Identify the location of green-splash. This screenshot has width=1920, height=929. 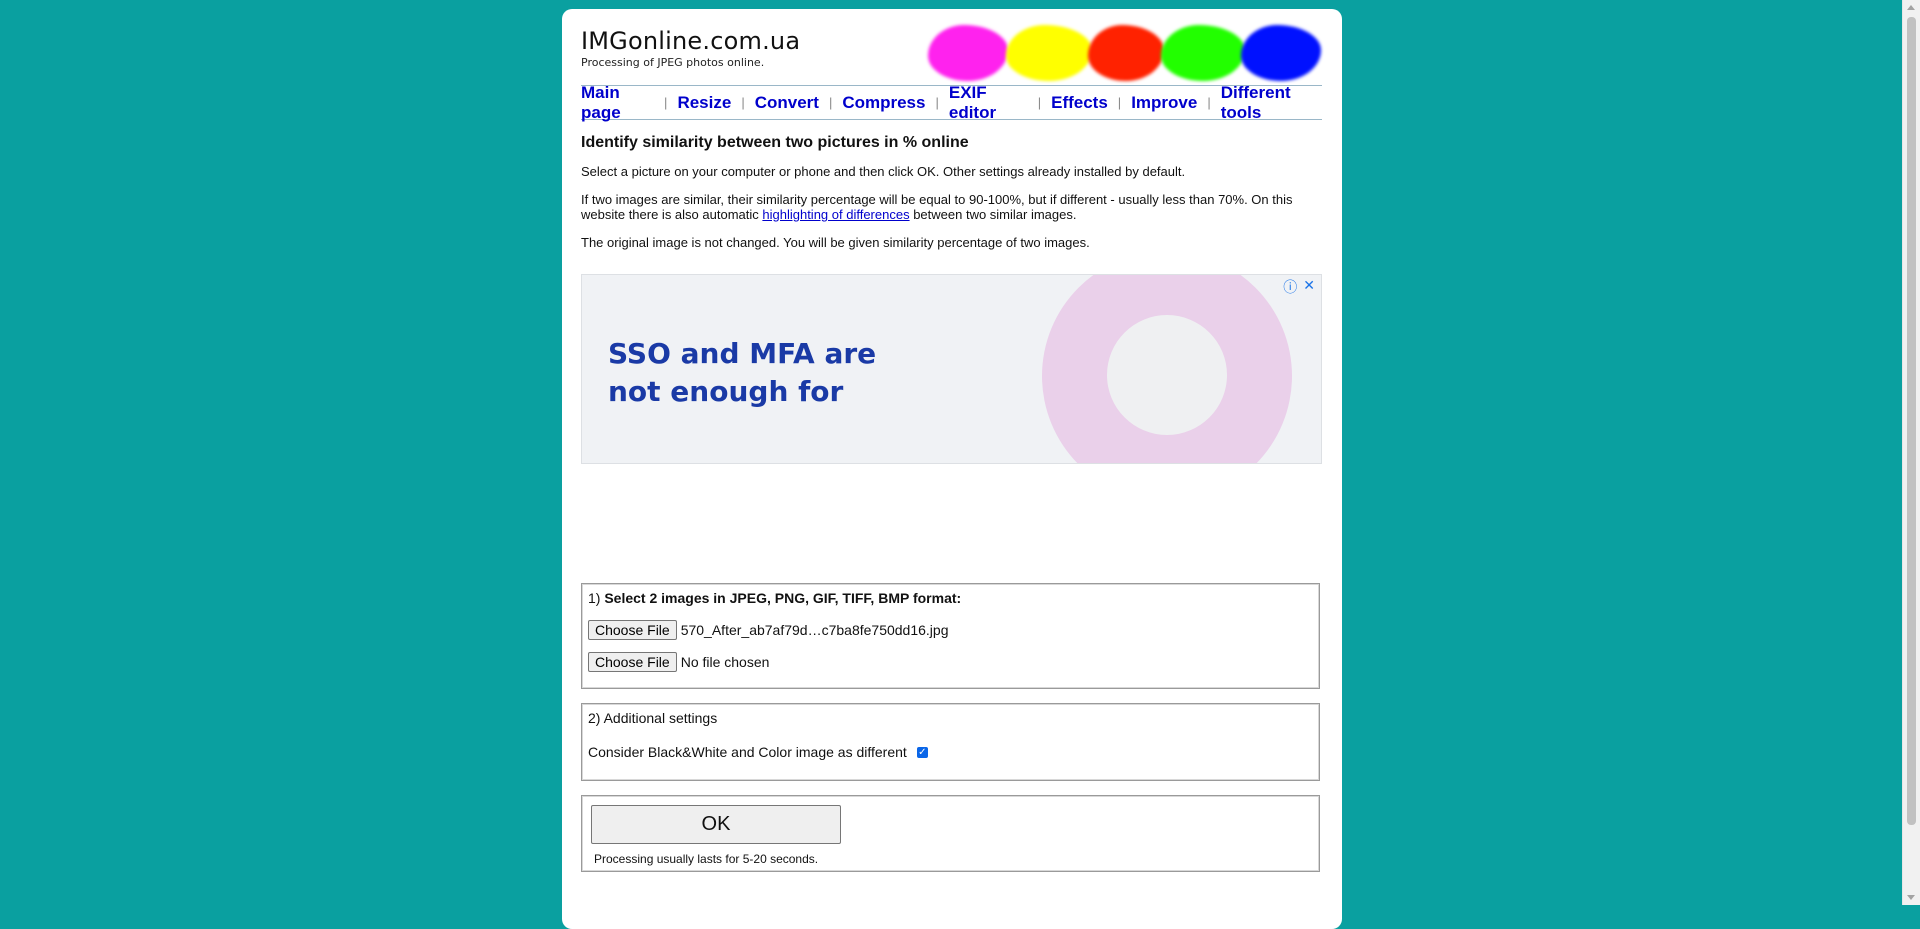
(1203, 53).